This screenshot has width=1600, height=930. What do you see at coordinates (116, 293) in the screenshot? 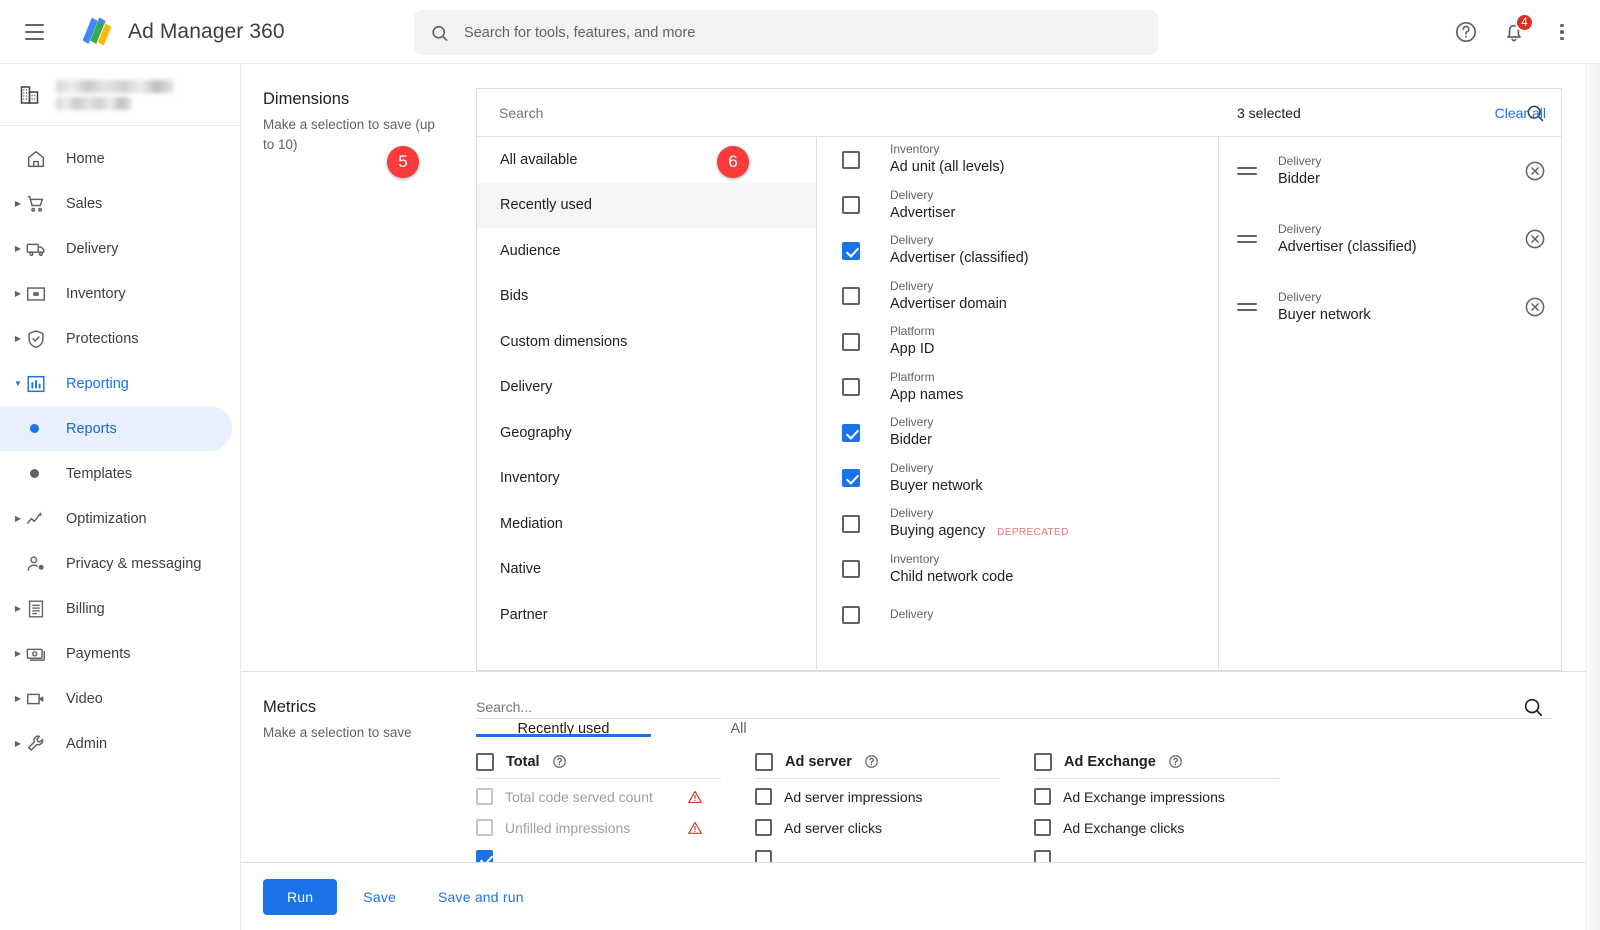
I see `sidebar-item-inventory: ▶ Inventory` at bounding box center [116, 293].